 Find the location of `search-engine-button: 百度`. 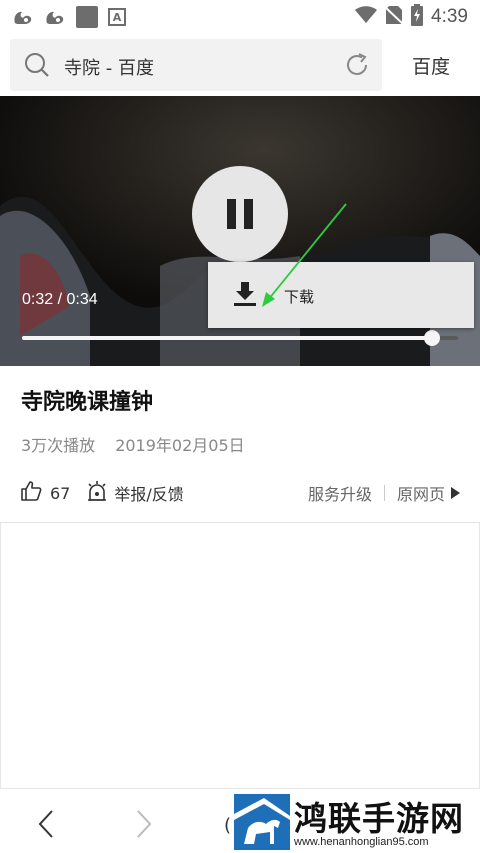

search-engine-button: 百度 is located at coordinates (431, 65).